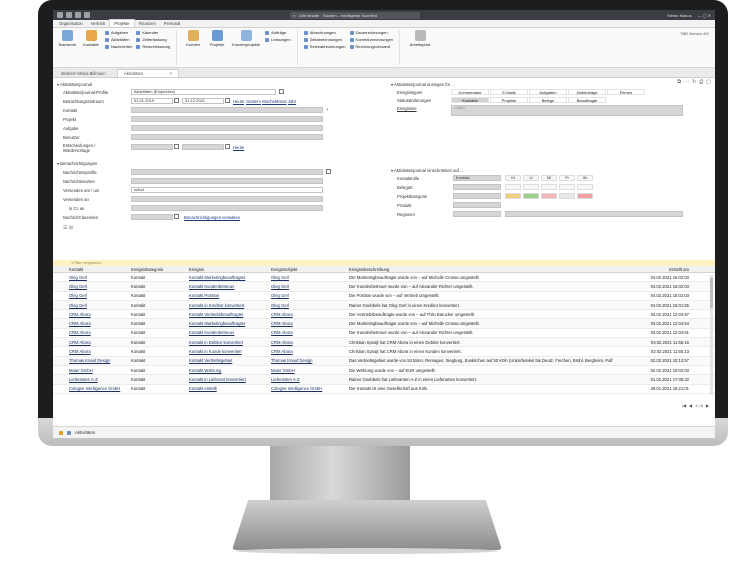  What do you see at coordinates (371, 46) in the screenshot?
I see `rechnungsversand-button: Rechnungsversand` at bounding box center [371, 46].